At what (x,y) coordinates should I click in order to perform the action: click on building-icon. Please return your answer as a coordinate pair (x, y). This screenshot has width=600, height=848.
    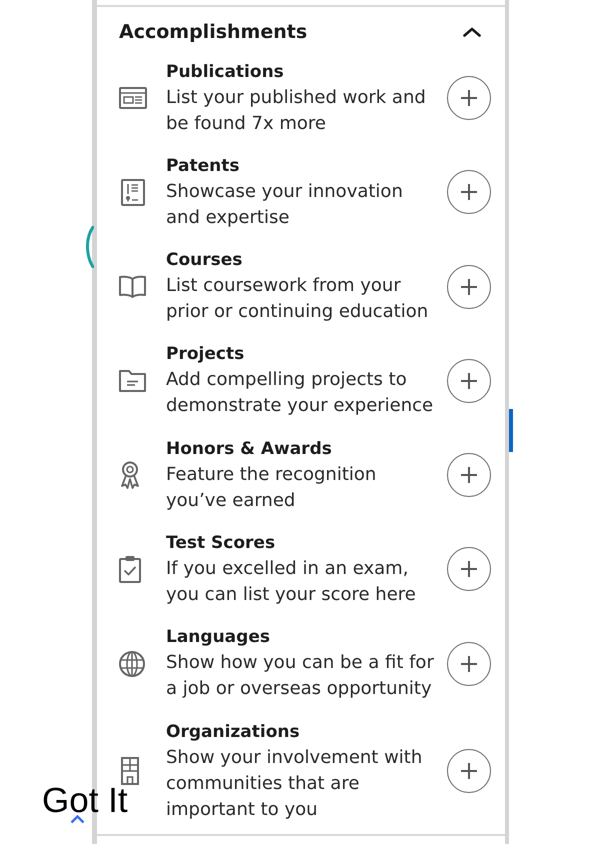
    Looking at the image, I should click on (130, 771).